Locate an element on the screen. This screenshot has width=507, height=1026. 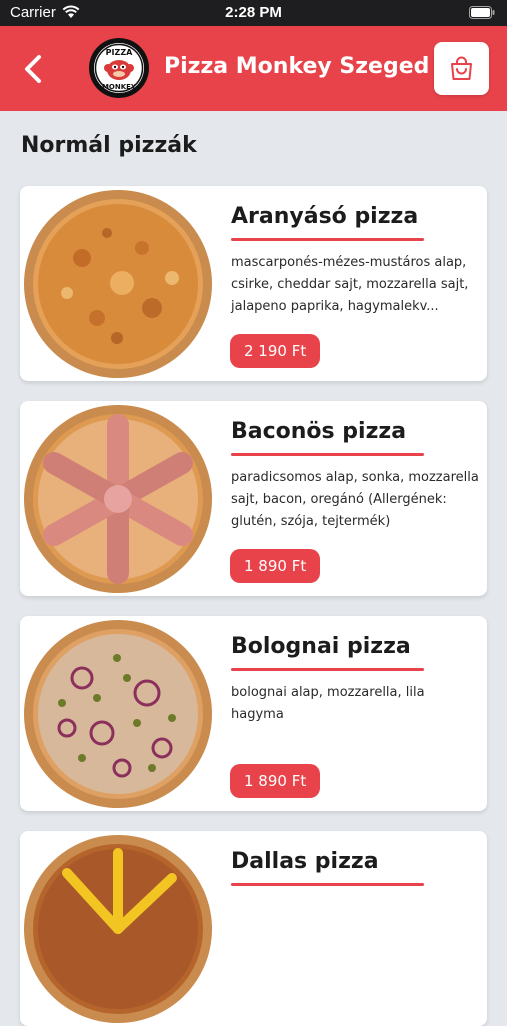
status-time: 2:28 PM is located at coordinates (253, 12).